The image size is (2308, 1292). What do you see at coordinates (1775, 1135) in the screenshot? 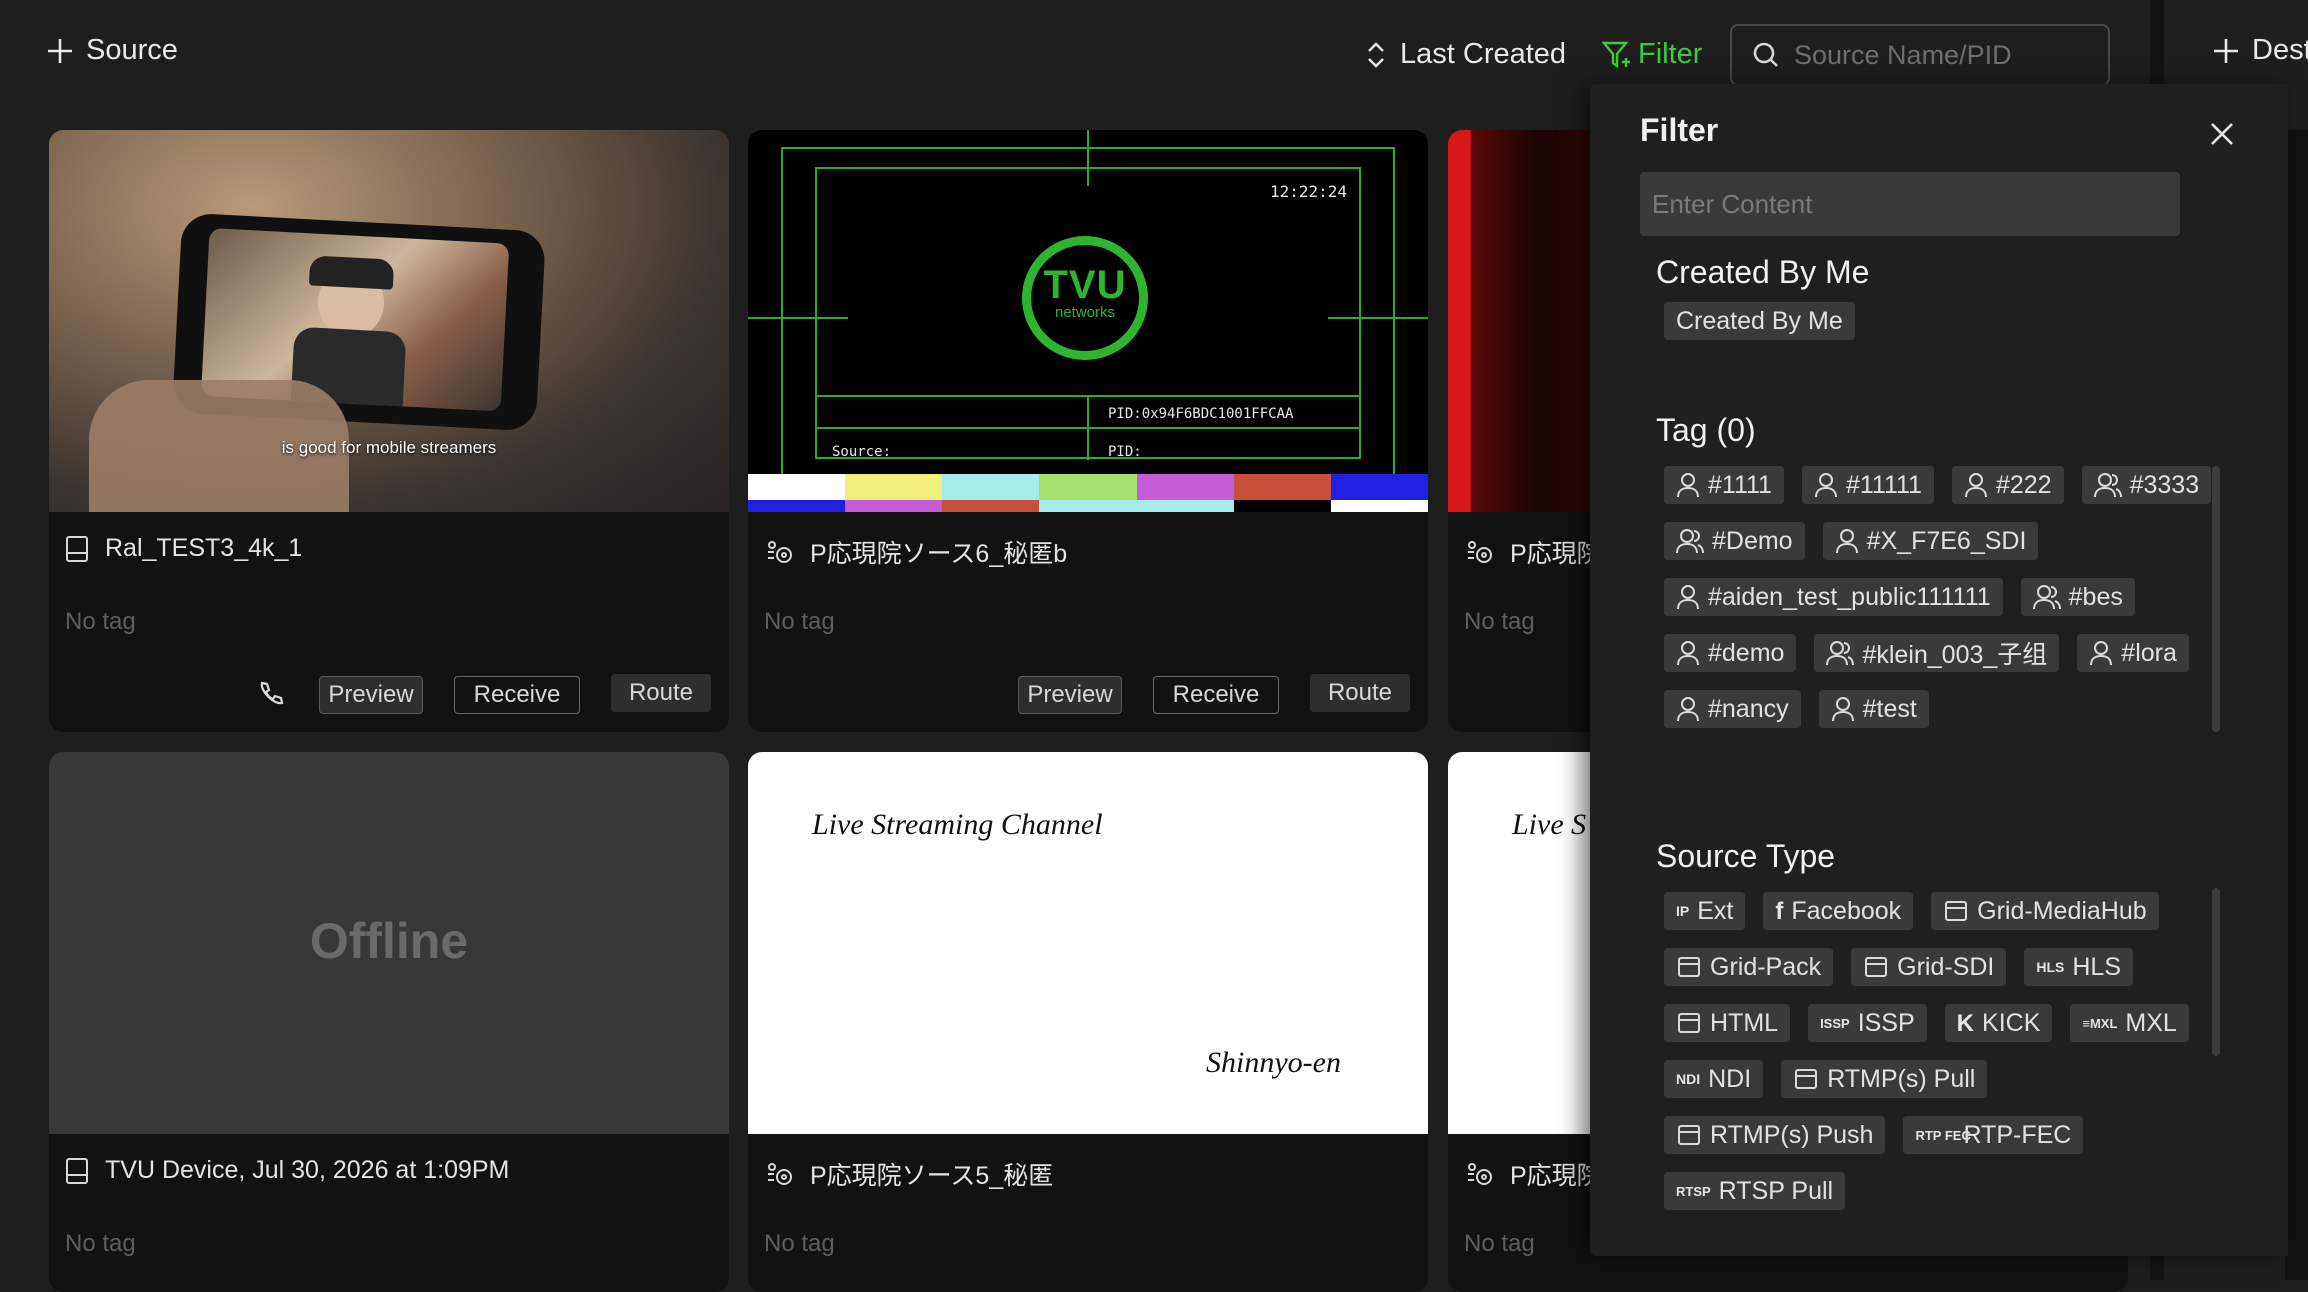
I see `source-type-chip: RTMP(s) Push` at bounding box center [1775, 1135].